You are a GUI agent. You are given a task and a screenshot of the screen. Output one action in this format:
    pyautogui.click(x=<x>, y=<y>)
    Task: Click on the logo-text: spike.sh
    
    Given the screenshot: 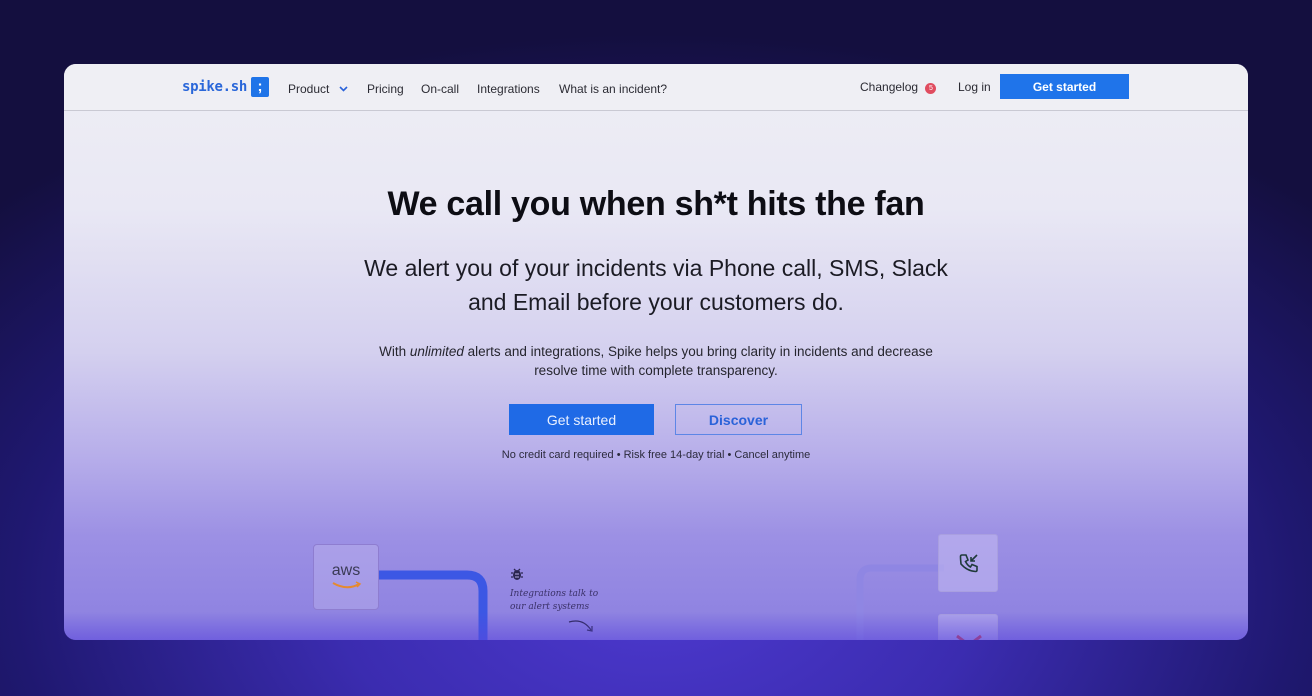 What is the action you would take?
    pyautogui.click(x=215, y=87)
    